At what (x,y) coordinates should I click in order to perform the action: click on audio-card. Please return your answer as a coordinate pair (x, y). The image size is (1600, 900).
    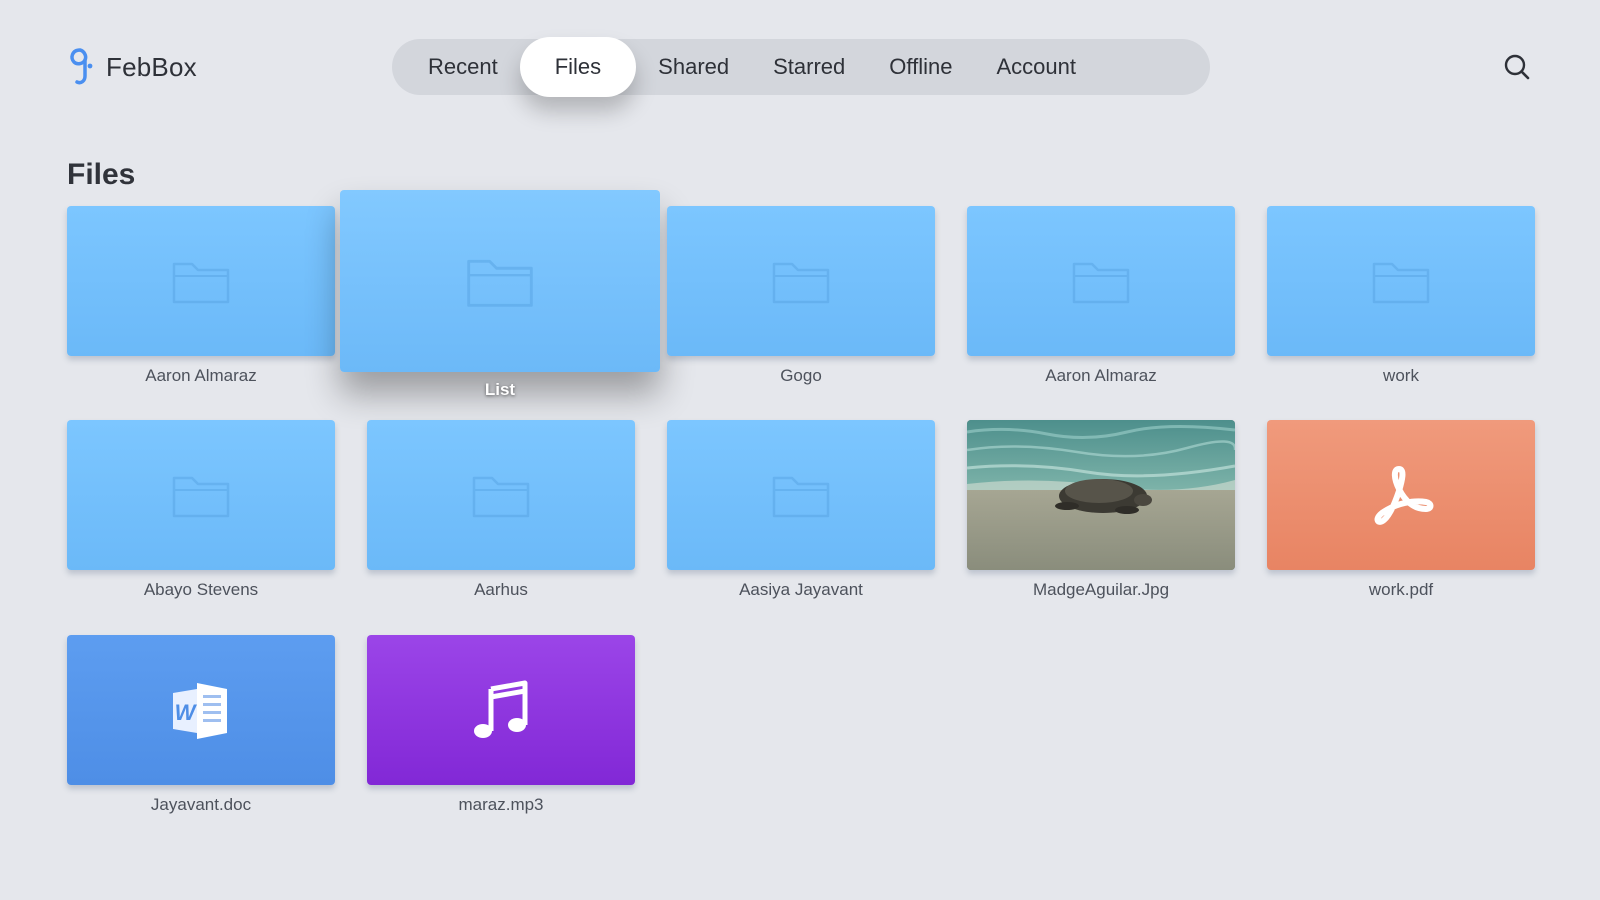
    Looking at the image, I should click on (501, 710).